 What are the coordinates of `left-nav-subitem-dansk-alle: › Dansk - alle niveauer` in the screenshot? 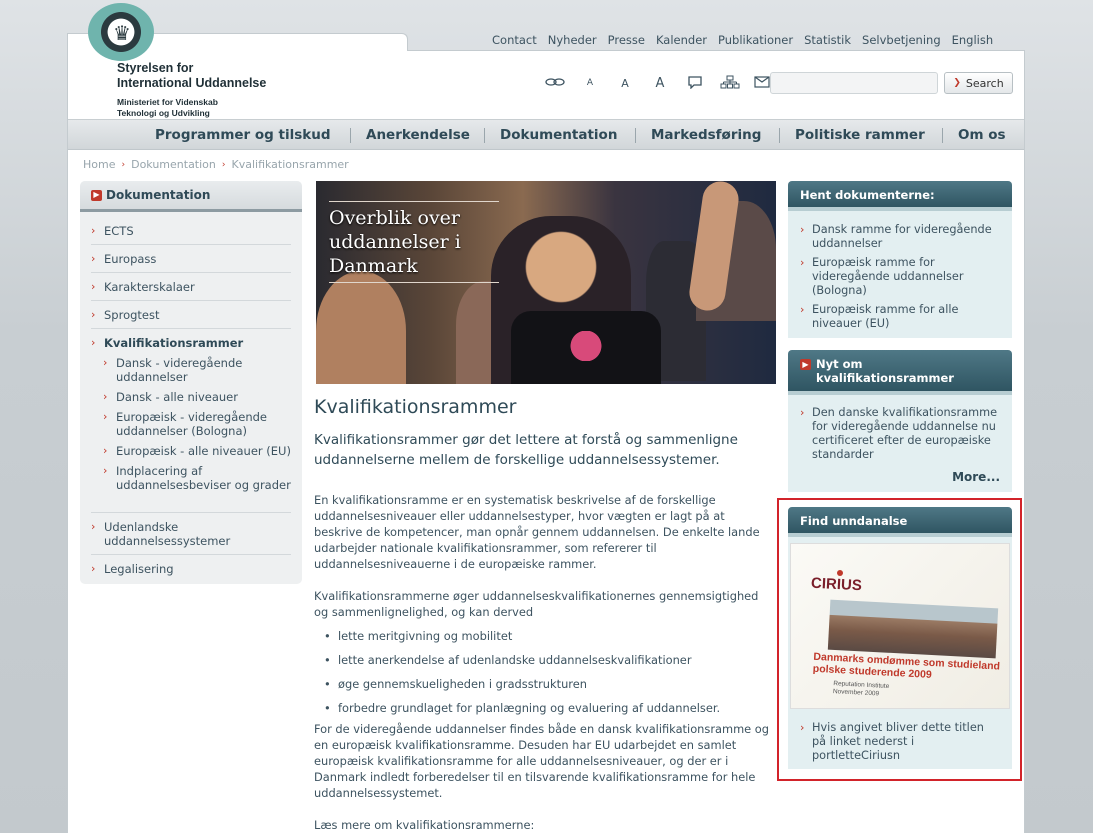 It's located at (198, 397).